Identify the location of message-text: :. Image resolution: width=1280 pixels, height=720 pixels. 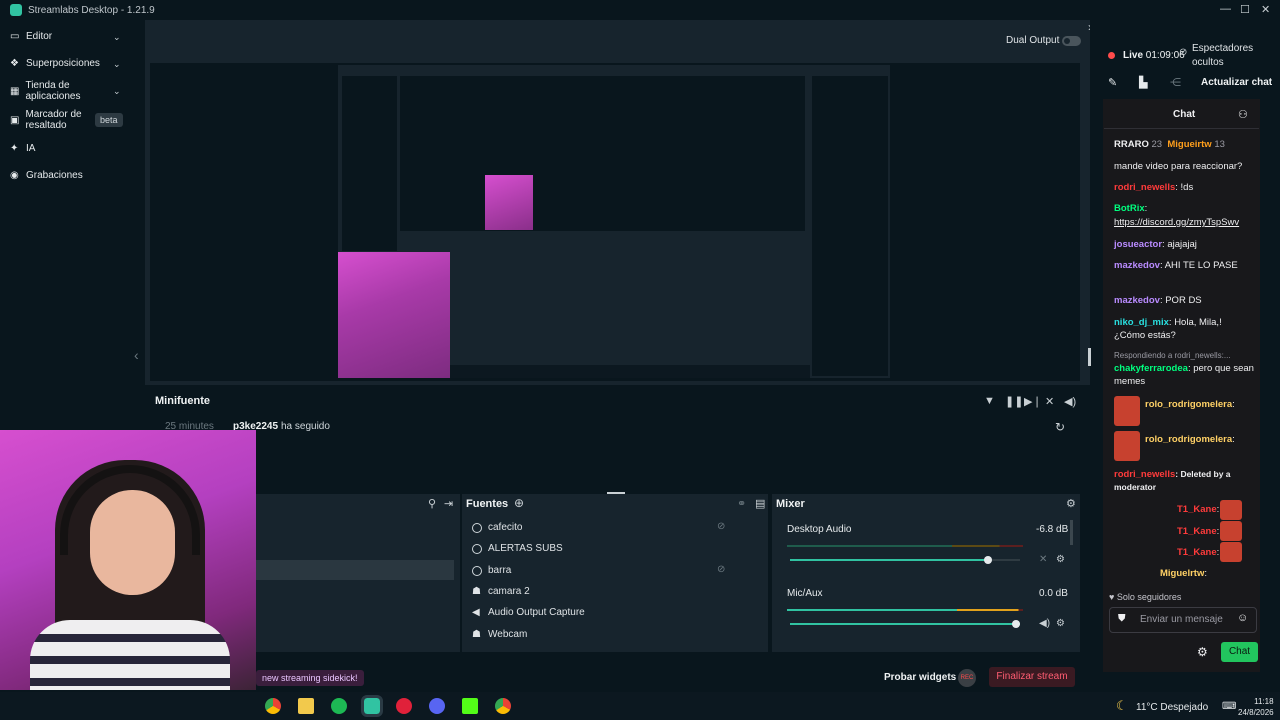
(1205, 573).